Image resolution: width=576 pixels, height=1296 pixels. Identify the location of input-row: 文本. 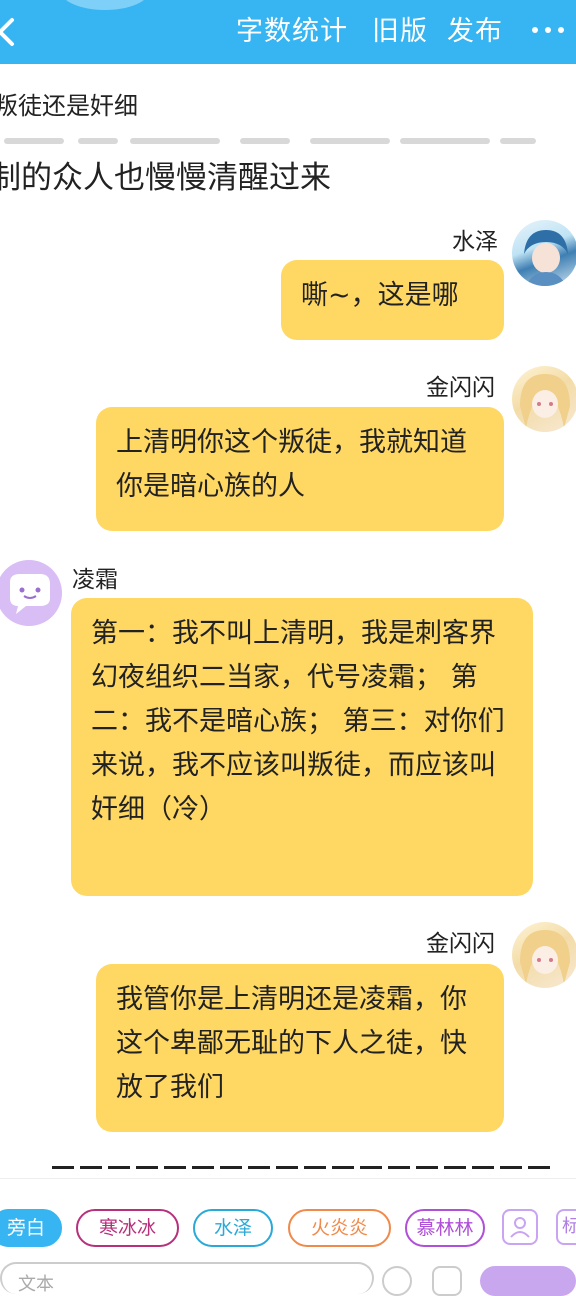
(288, 1279).